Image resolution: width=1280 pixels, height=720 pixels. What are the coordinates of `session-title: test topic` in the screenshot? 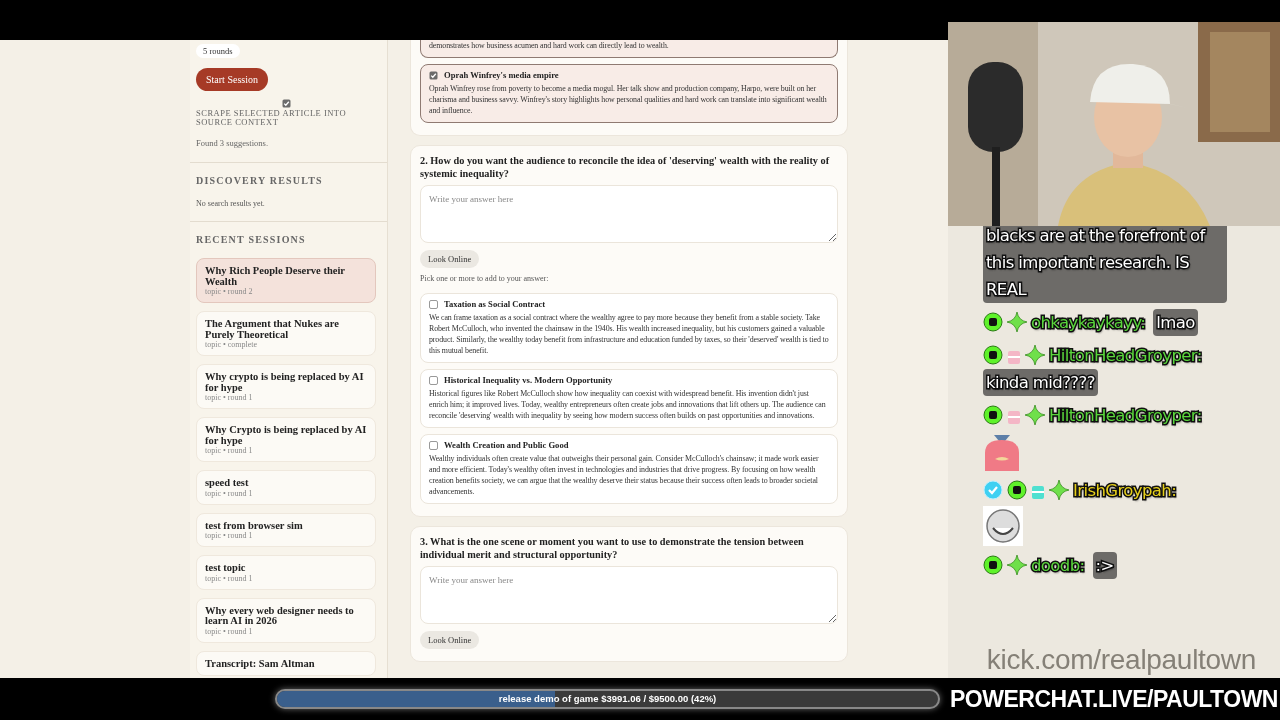 It's located at (226, 568).